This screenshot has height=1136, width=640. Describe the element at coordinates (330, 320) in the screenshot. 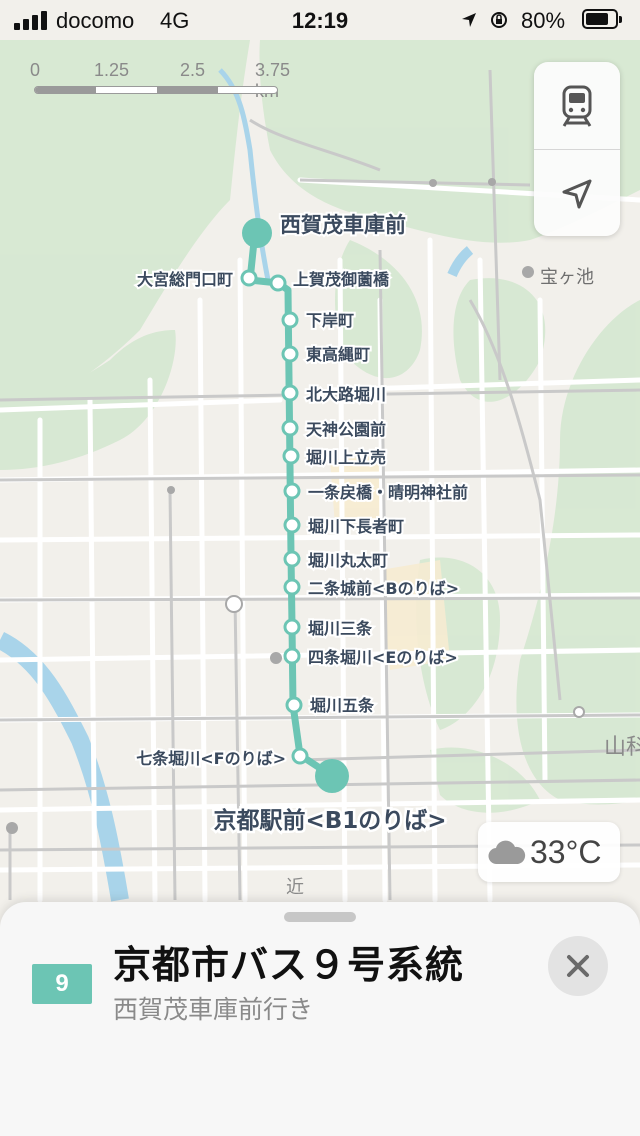

I see `stop-label: 下岸町` at that location.